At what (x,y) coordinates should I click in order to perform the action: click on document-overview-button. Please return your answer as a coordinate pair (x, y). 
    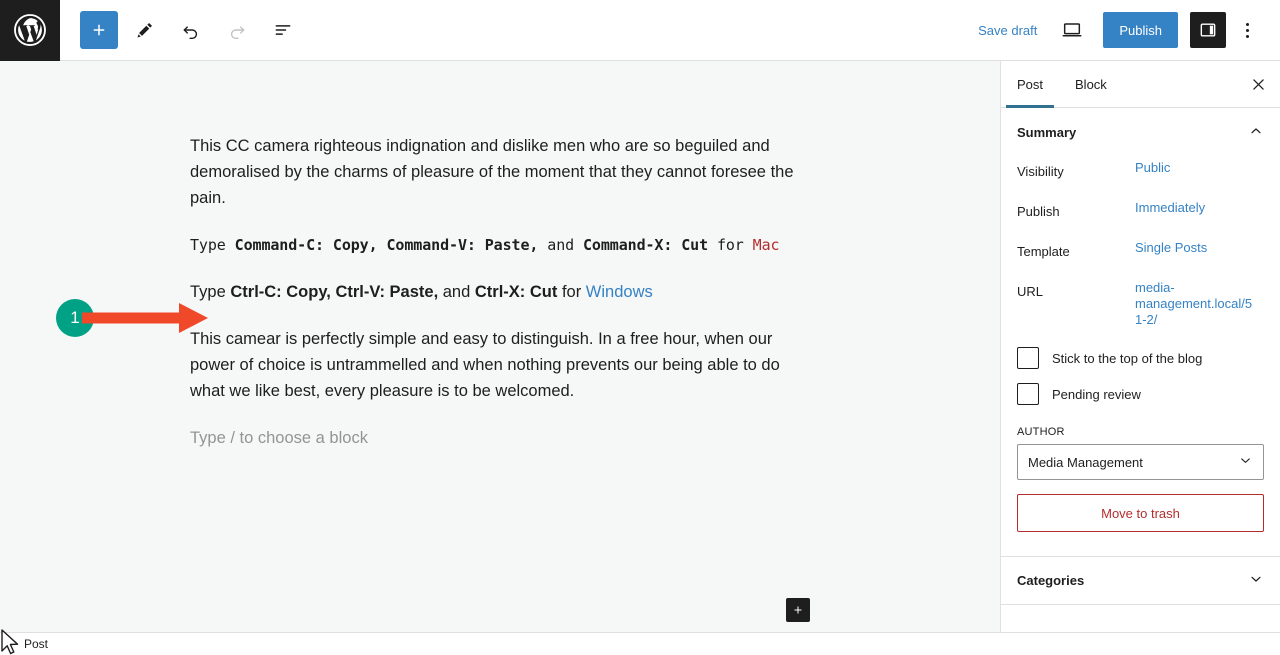
    Looking at the image, I should click on (283, 30).